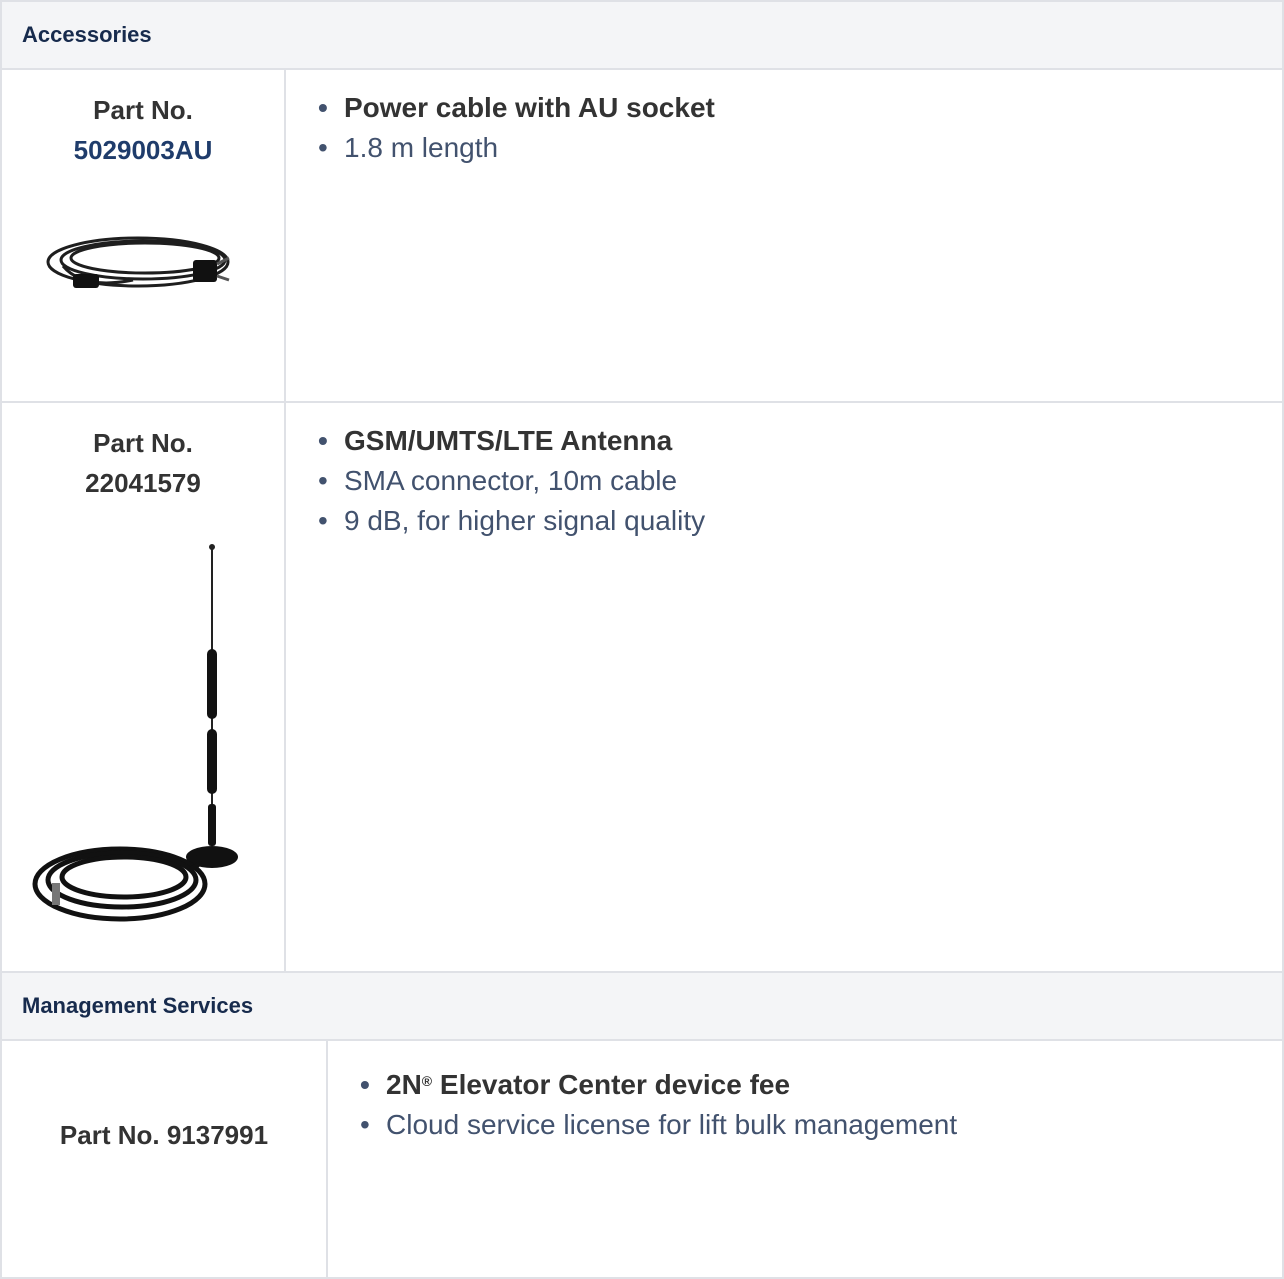  Describe the element at coordinates (143, 150) in the screenshot. I see `part-number-link: 5029003AU` at that location.